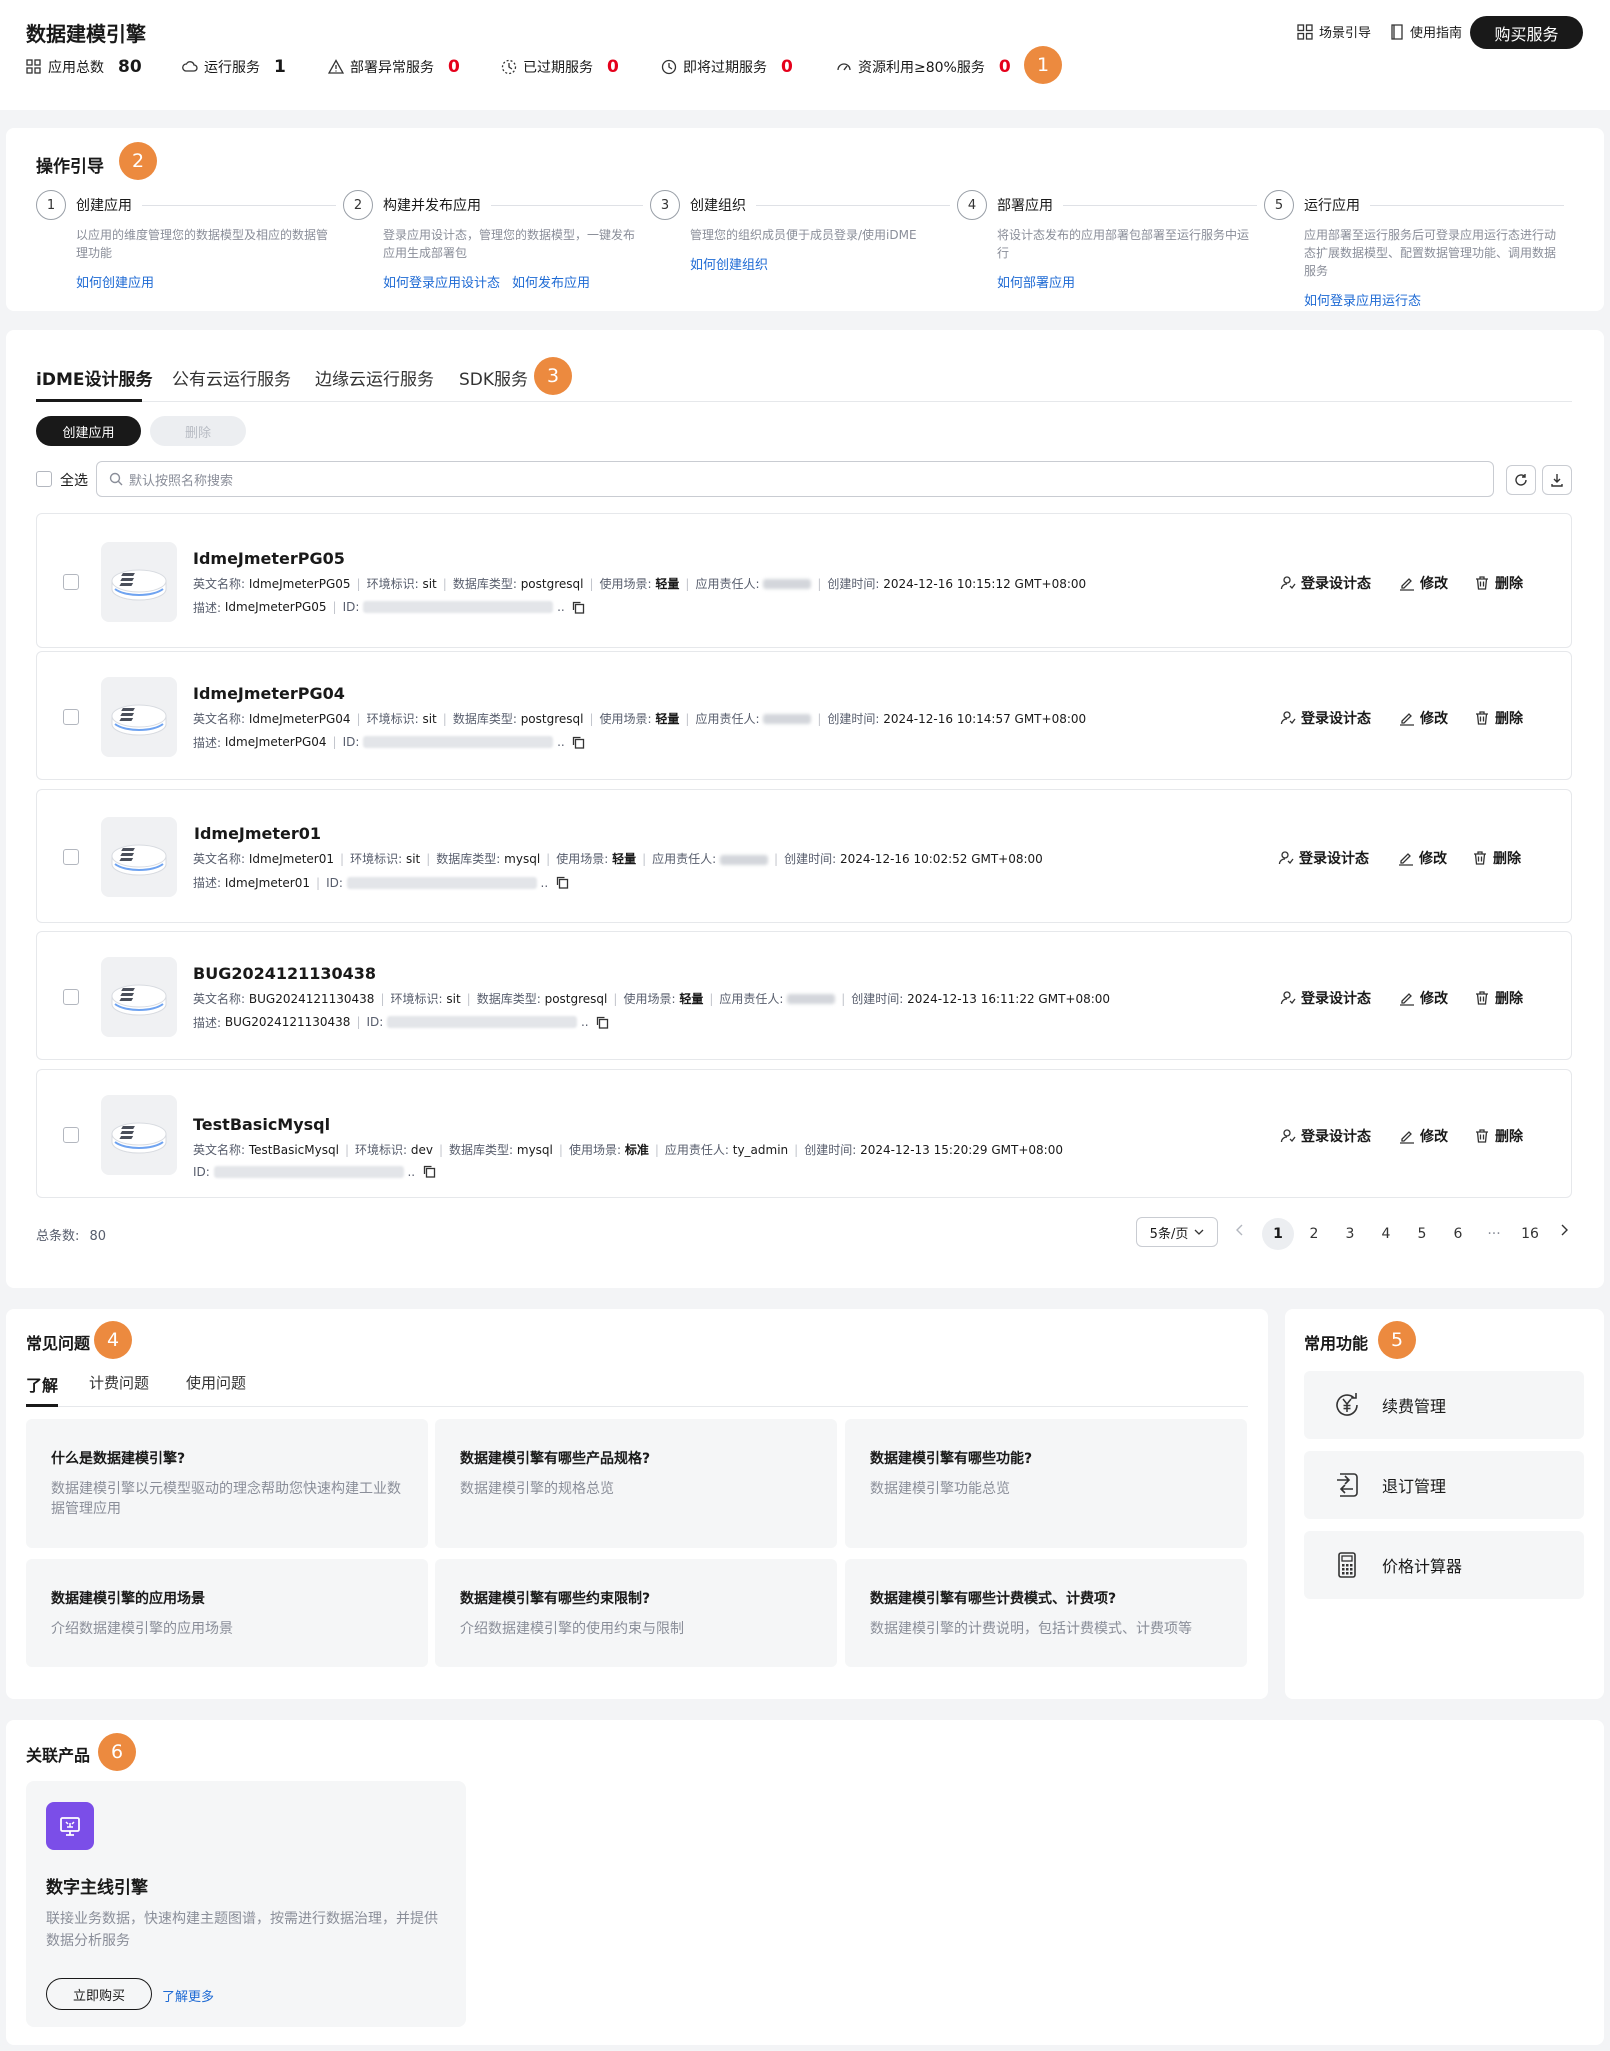 Image resolution: width=1610 pixels, height=2051 pixels. What do you see at coordinates (1564, 1232) in the screenshot?
I see `next-page-button` at bounding box center [1564, 1232].